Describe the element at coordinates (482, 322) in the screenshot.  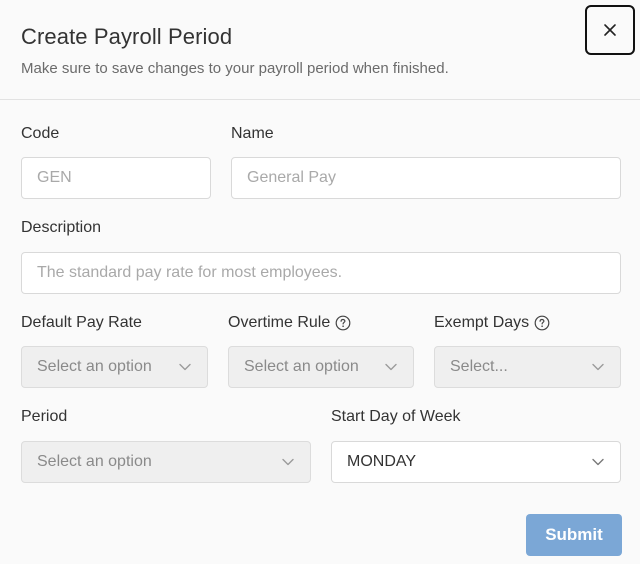
I see `exempt-days-label-text: Exempt Days` at that location.